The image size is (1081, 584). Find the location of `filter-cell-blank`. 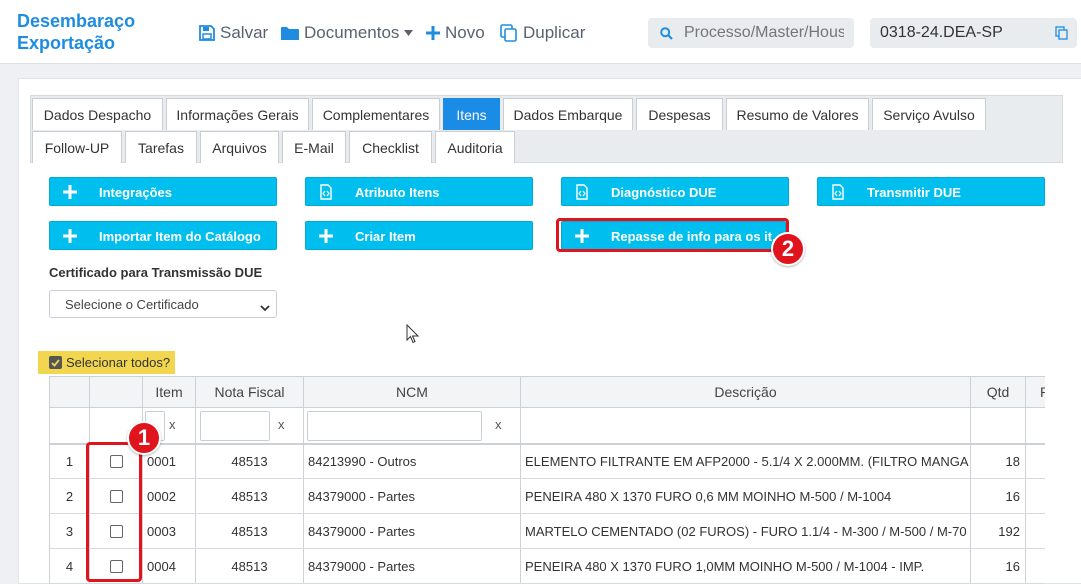

filter-cell-blank is located at coordinates (70, 425).